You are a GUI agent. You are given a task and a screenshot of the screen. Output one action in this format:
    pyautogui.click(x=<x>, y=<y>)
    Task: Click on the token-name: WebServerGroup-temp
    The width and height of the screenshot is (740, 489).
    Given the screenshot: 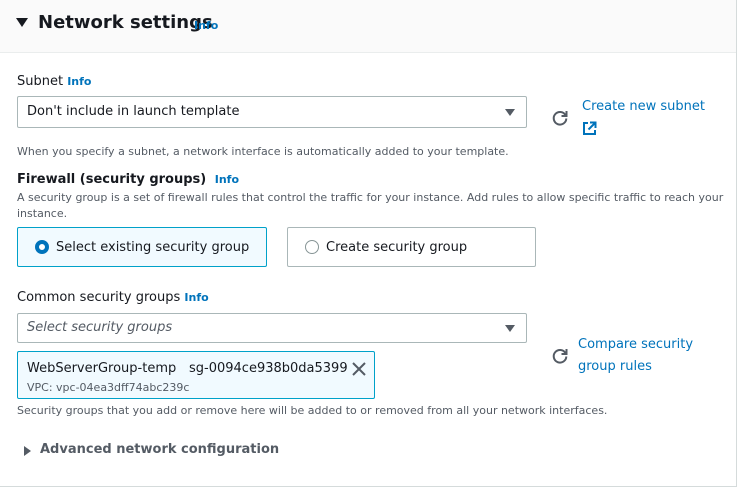 What is the action you would take?
    pyautogui.click(x=102, y=368)
    